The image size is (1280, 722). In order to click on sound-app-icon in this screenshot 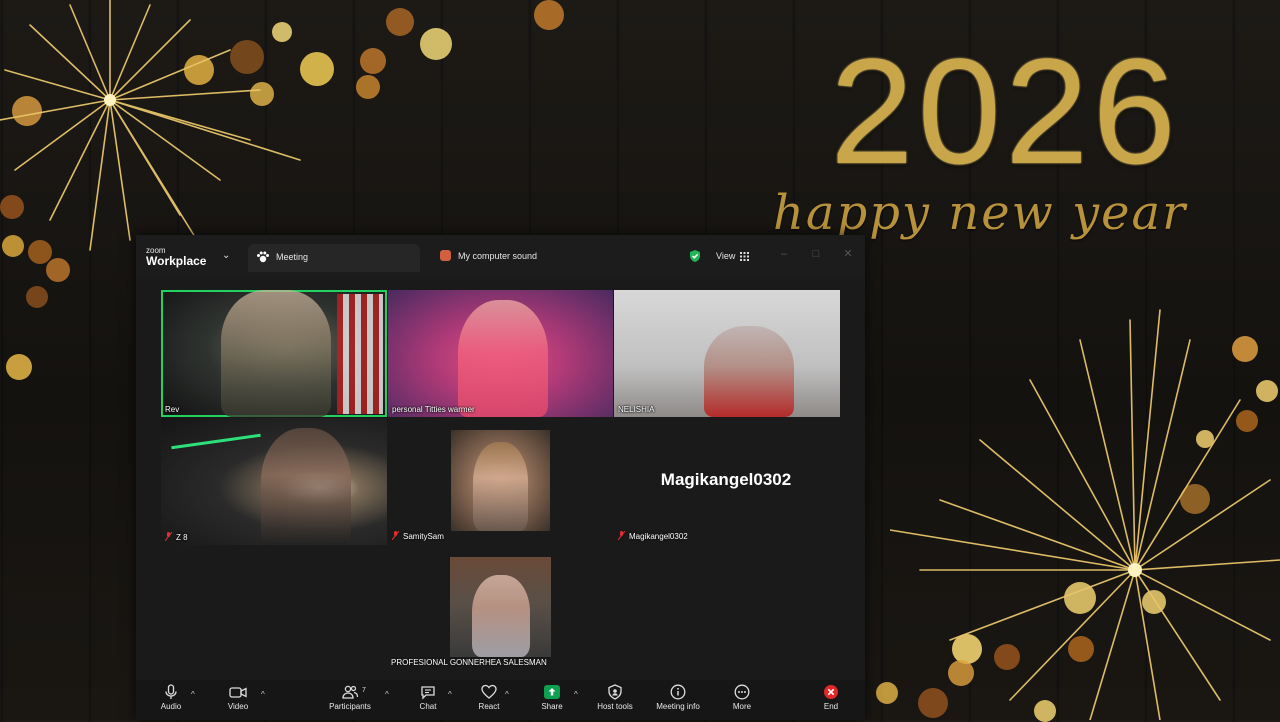, I will do `click(445, 255)`.